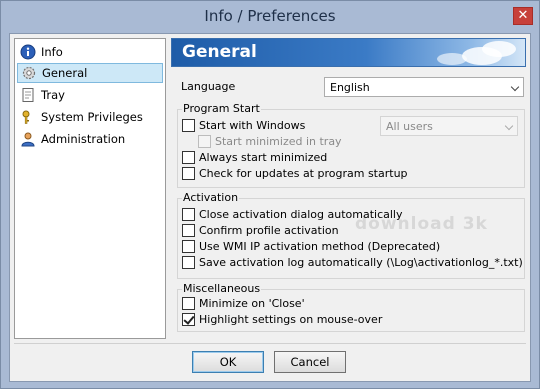 The image size is (540, 389). I want to click on sidebar-item-label: Administration, so click(83, 139).